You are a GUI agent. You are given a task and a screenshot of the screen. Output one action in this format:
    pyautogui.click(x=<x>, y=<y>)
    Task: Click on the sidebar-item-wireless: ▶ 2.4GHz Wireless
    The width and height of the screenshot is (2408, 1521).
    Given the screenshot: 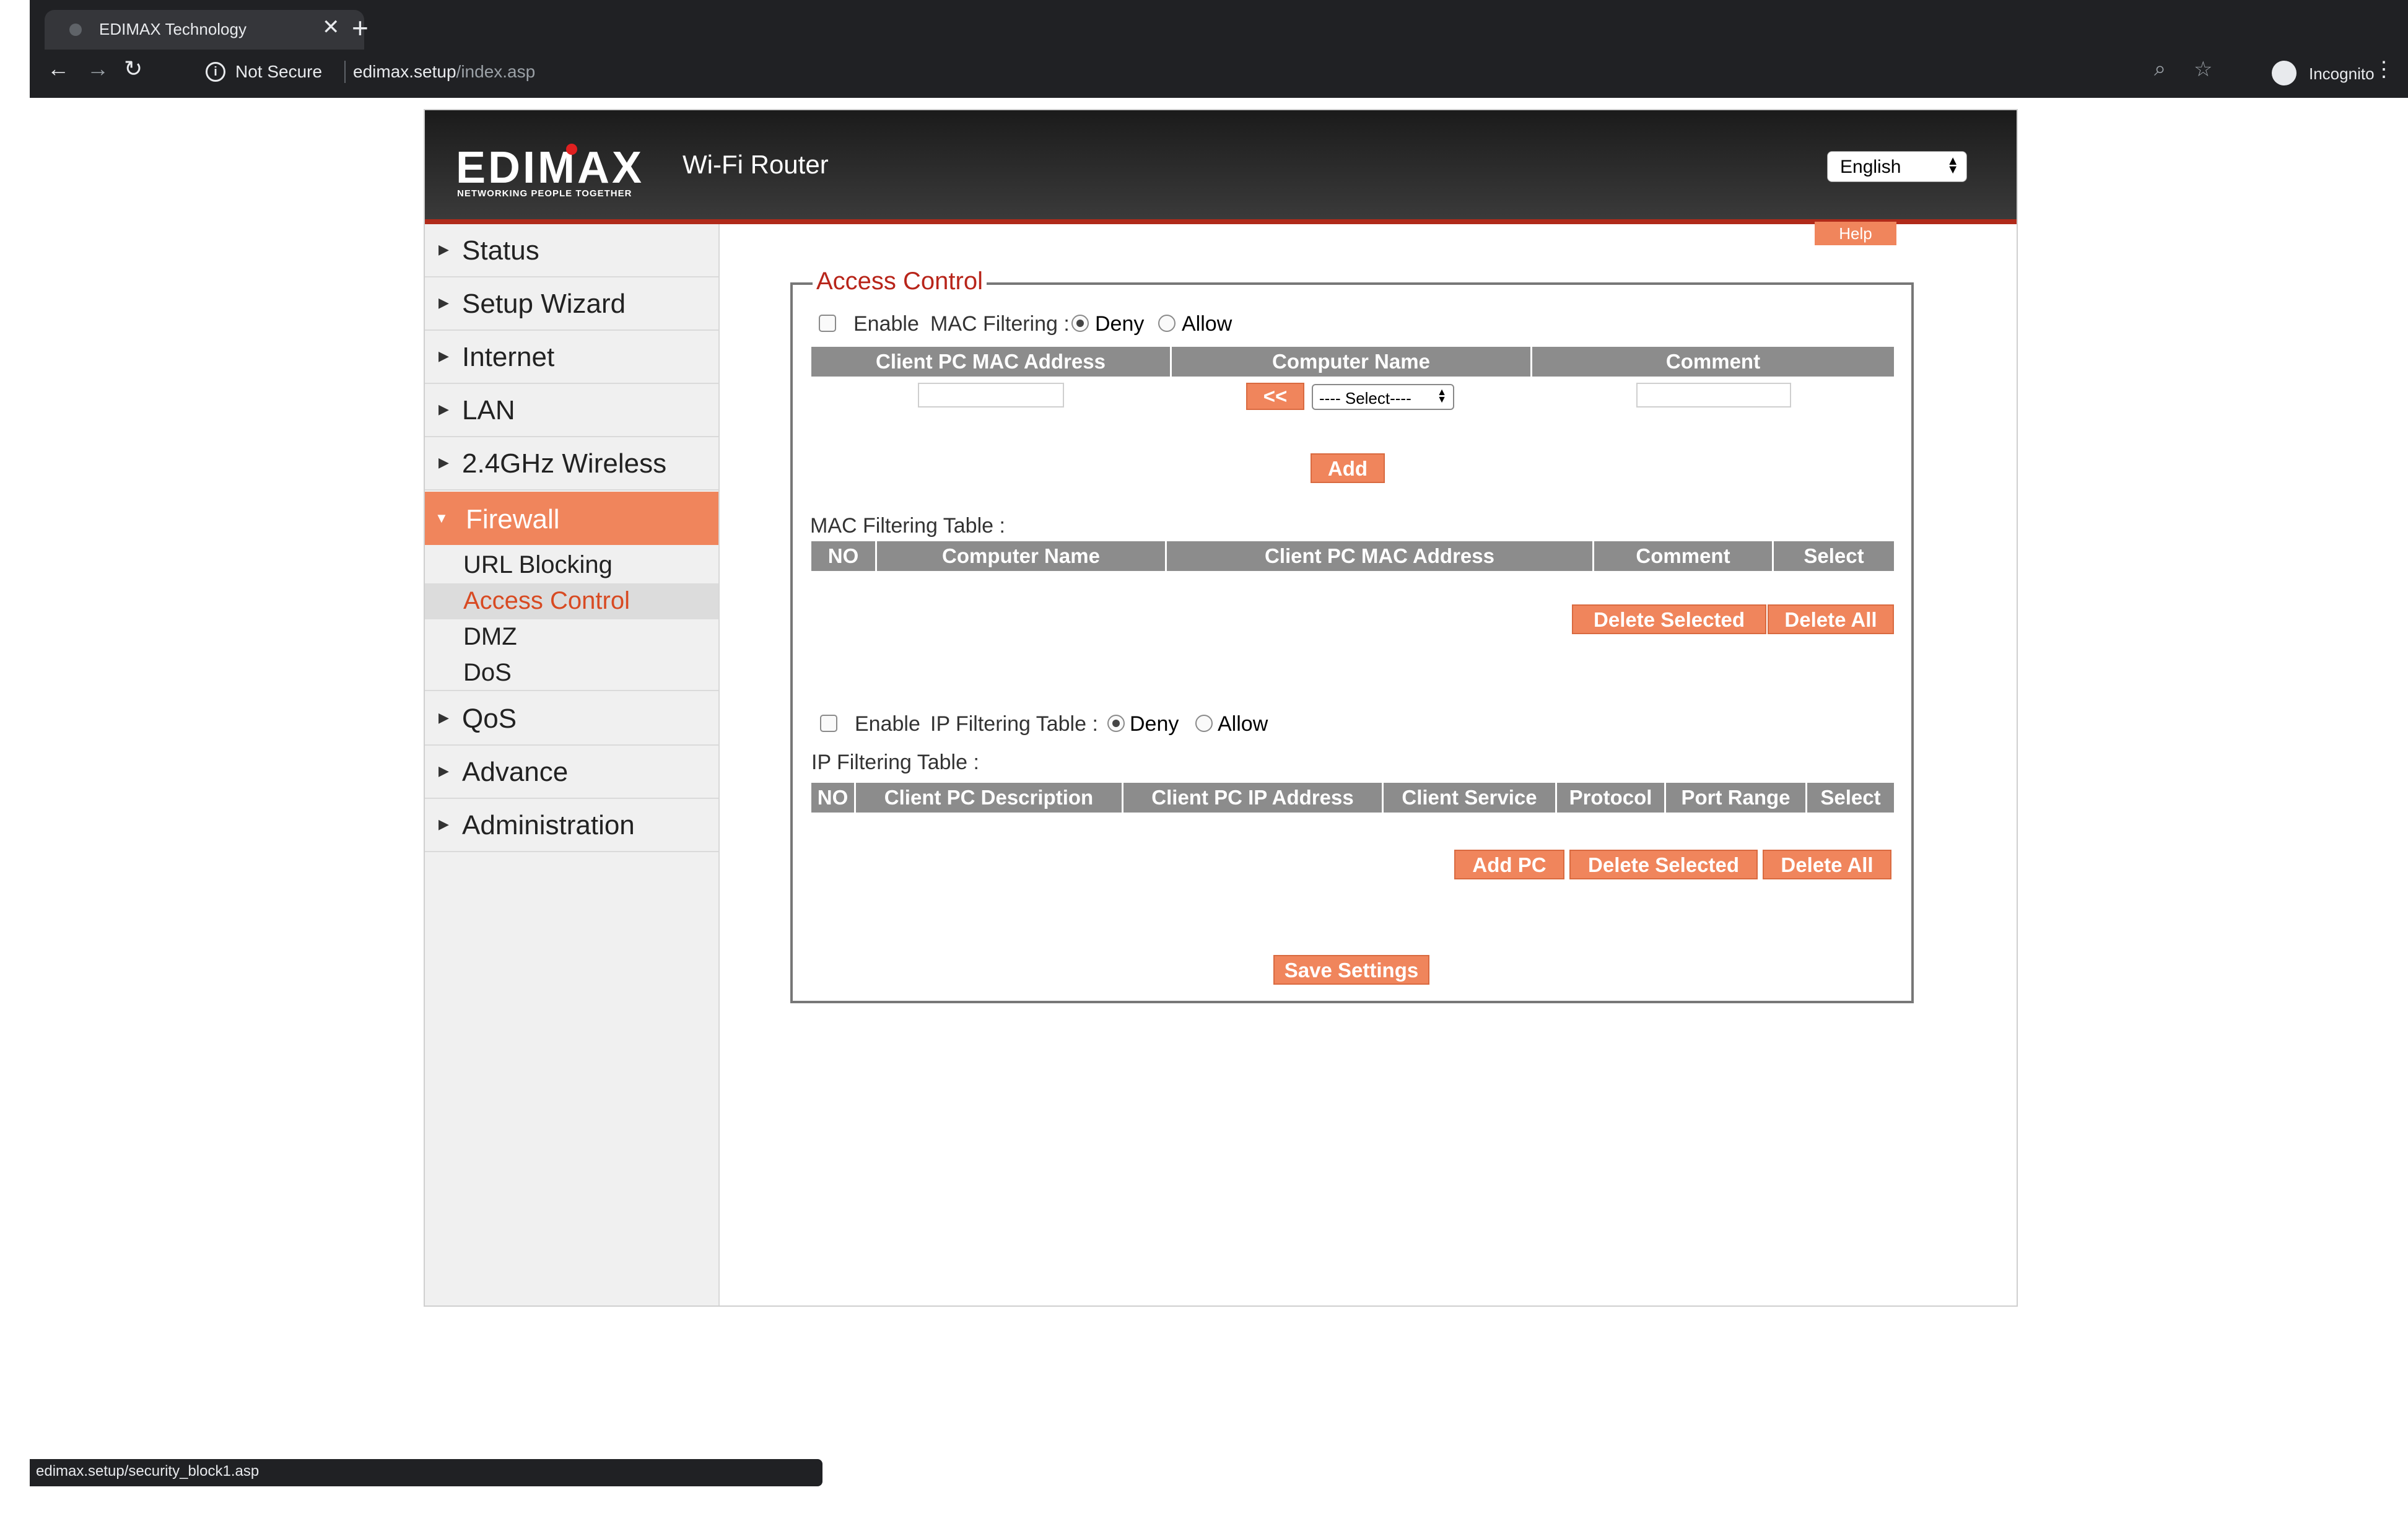 What is the action you would take?
    pyautogui.click(x=571, y=463)
    